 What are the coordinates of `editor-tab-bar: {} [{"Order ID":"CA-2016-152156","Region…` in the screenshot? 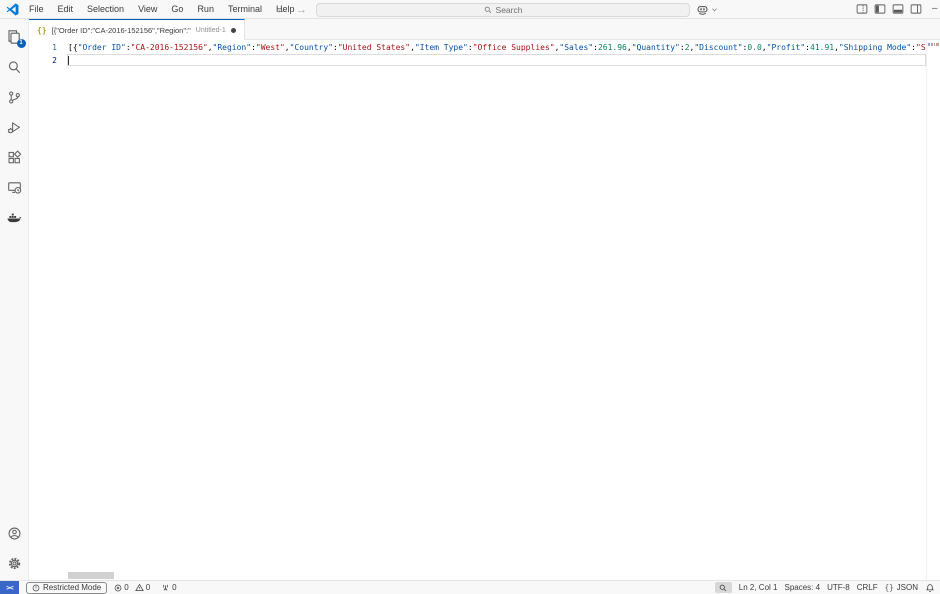 It's located at (484, 29).